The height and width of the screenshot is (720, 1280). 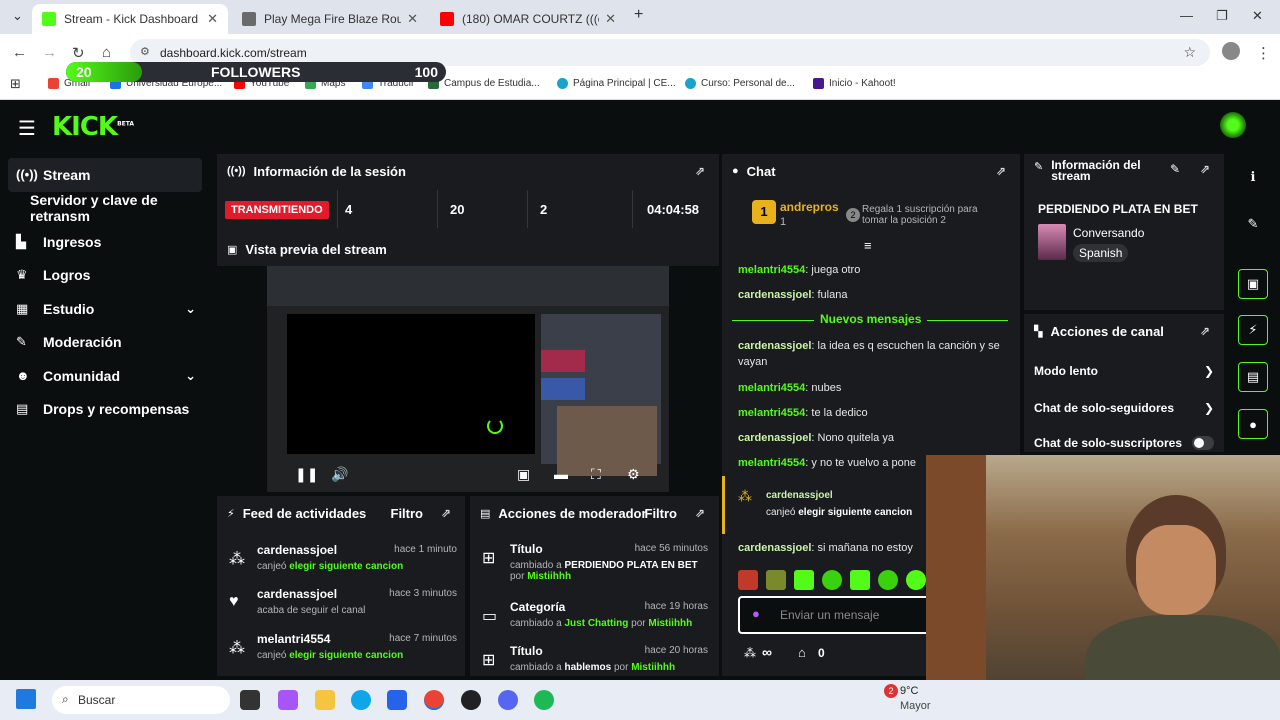 I want to click on store-icon: ⌂, so click(x=802, y=652).